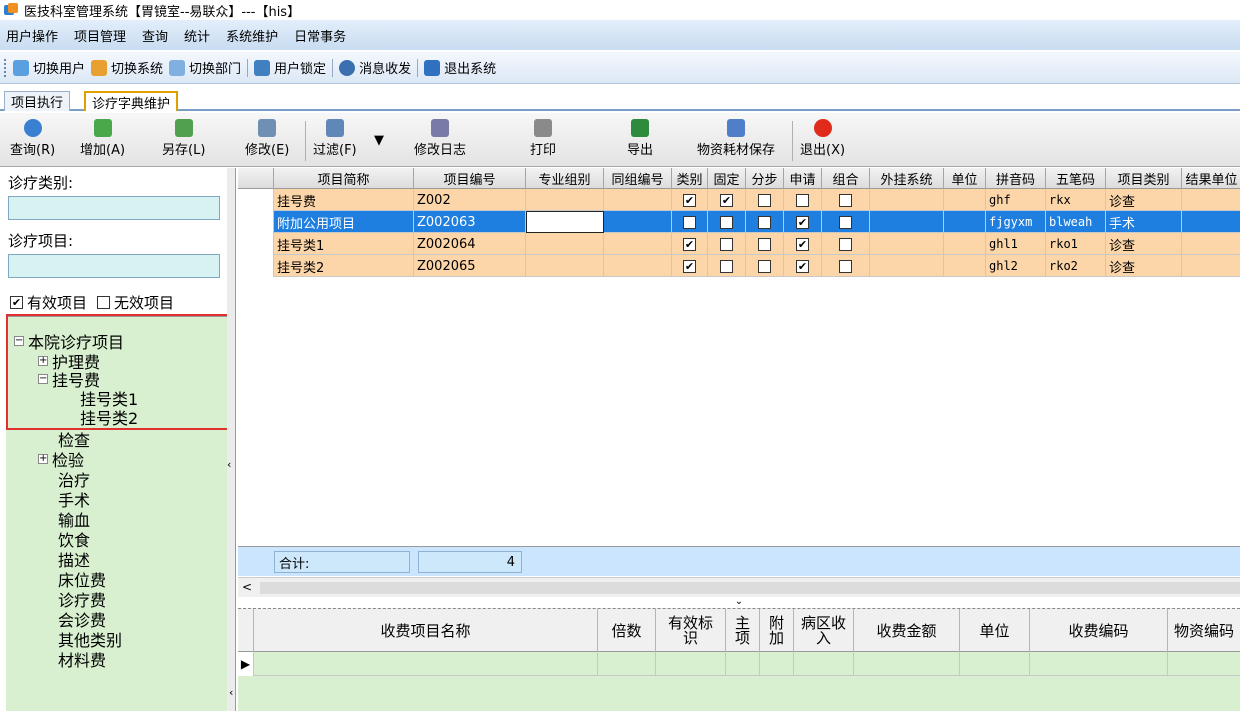  Describe the element at coordinates (375, 67) in the screenshot. I see `message-button: 消息收发` at that location.